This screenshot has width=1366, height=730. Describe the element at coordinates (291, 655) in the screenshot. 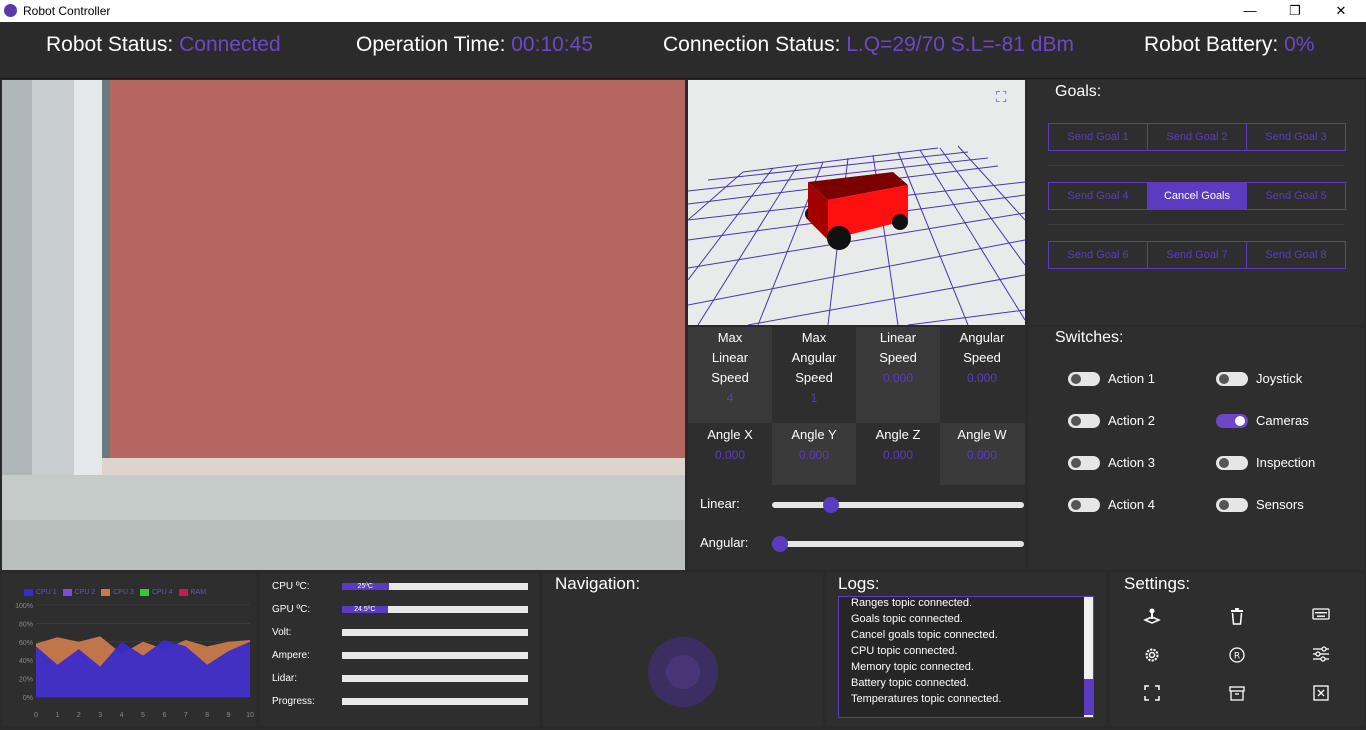

I see `ampere-label: Ampere:` at that location.